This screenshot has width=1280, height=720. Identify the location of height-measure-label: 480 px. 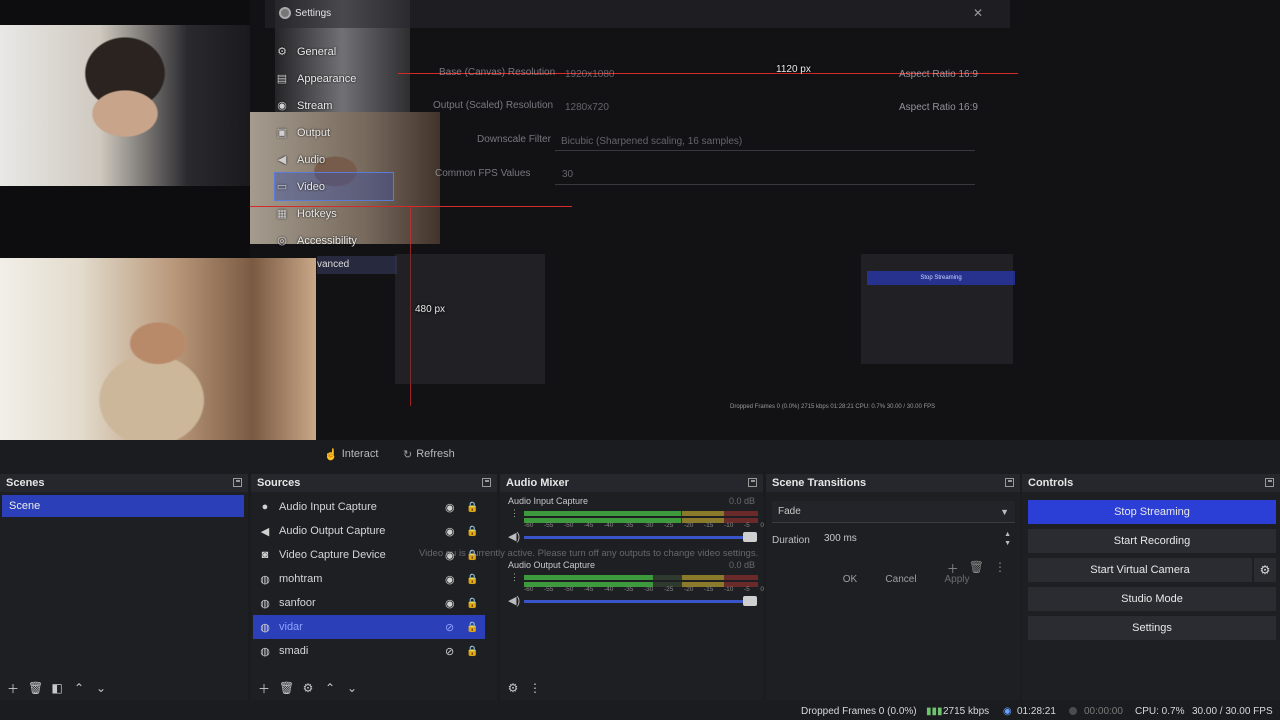
(430, 309).